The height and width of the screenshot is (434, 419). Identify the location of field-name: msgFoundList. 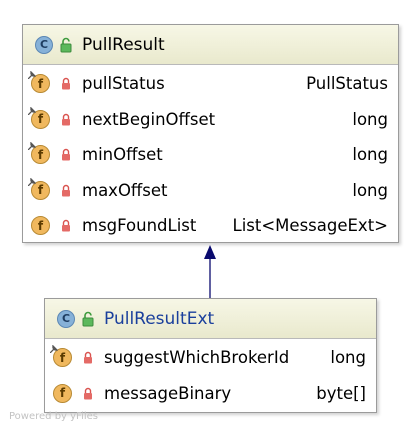
(139, 226).